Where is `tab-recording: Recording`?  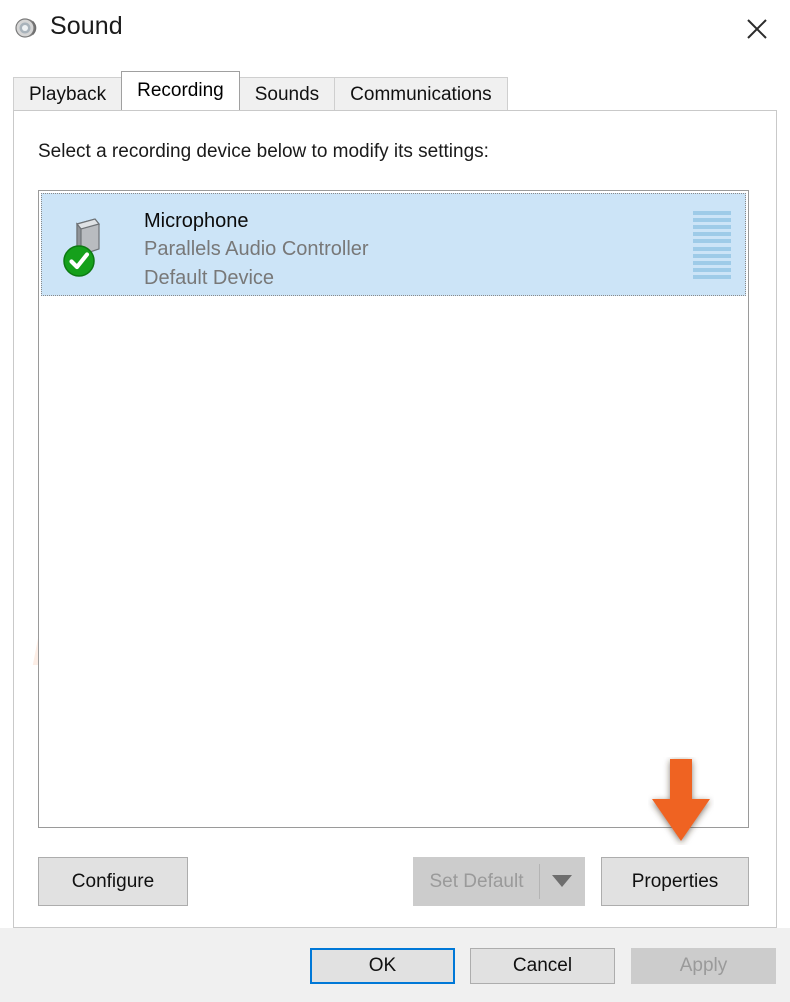 tab-recording: Recording is located at coordinates (180, 90).